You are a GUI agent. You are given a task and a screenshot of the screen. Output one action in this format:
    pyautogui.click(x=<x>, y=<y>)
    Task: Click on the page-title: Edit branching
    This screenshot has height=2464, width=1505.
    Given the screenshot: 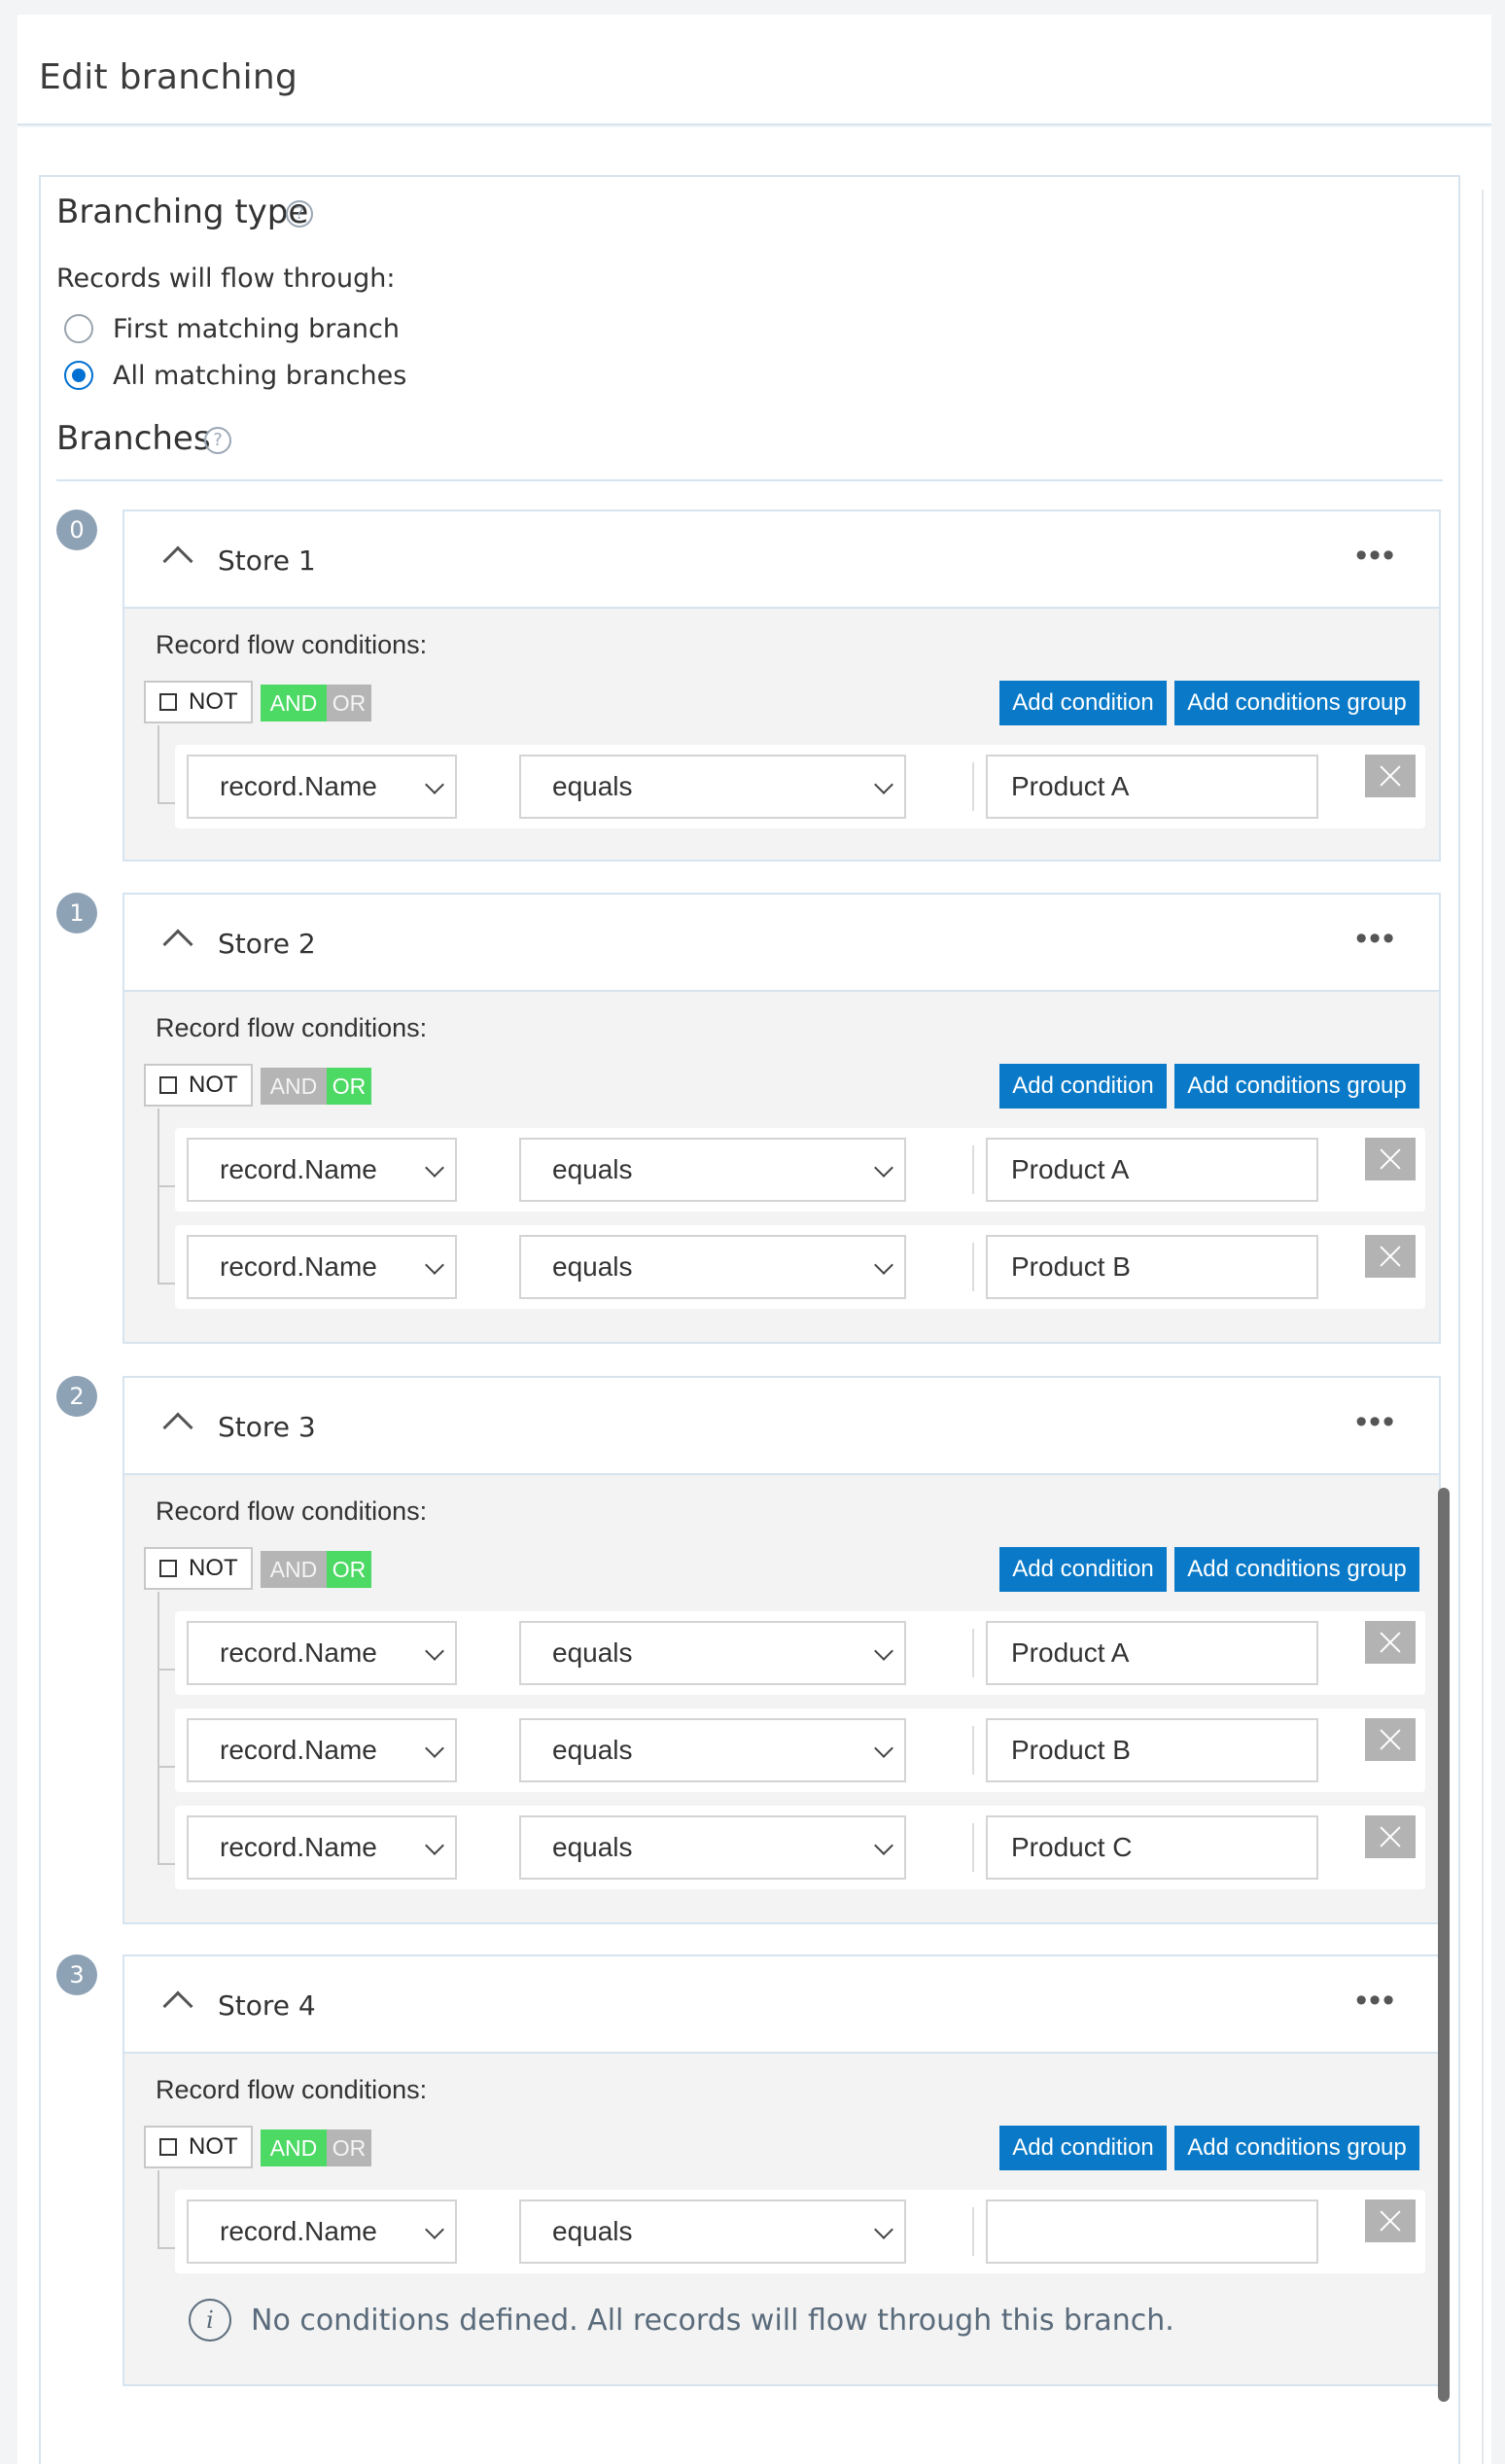 What is the action you would take?
    pyautogui.click(x=168, y=77)
    